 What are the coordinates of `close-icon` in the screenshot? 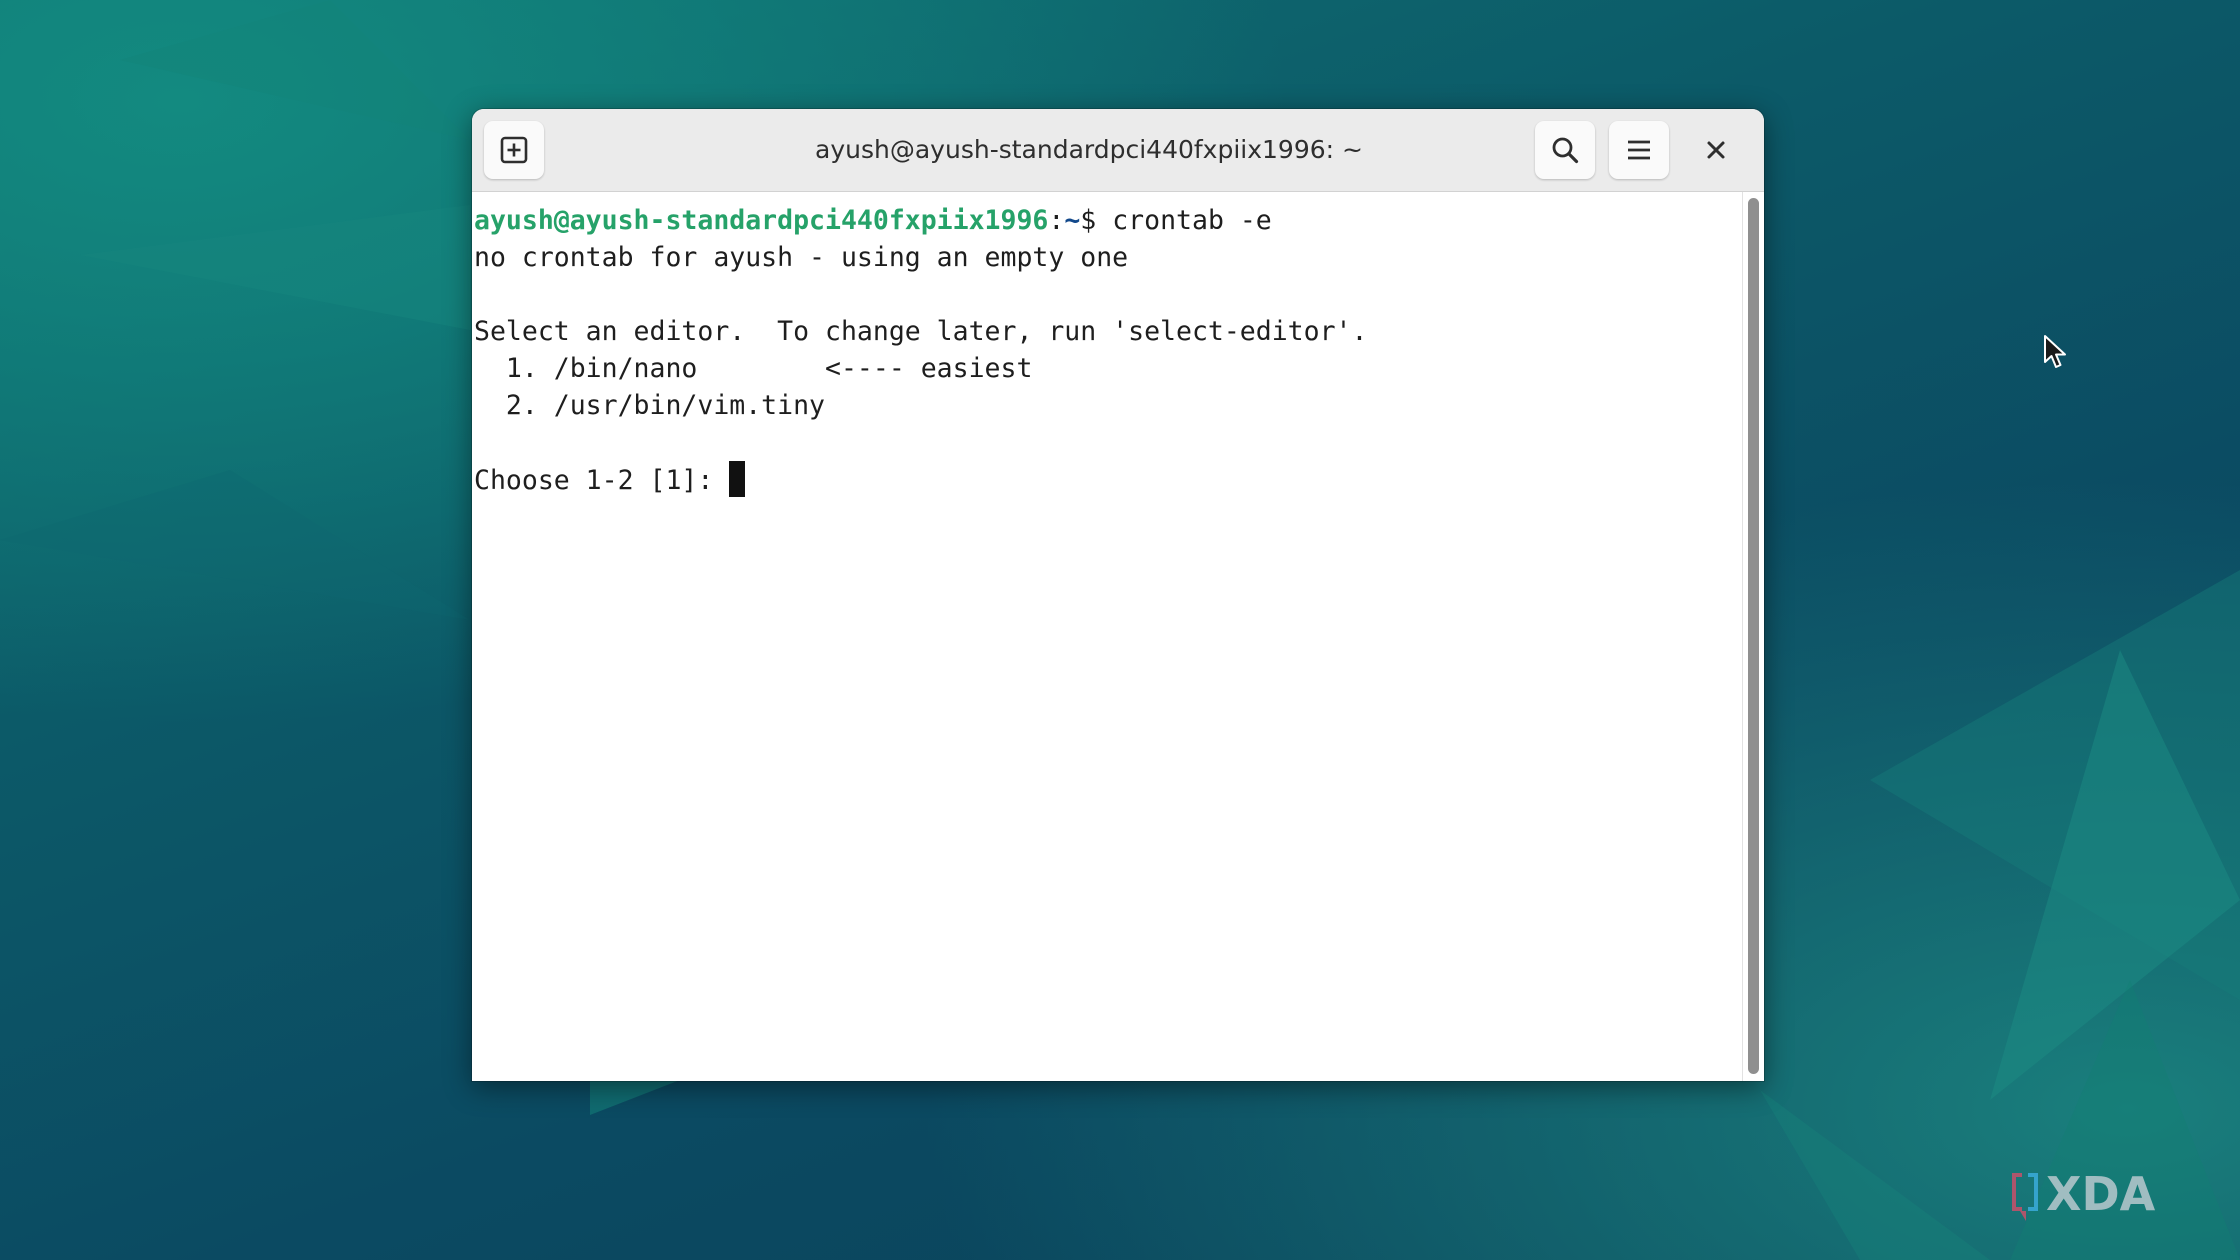 It's located at (1716, 150).